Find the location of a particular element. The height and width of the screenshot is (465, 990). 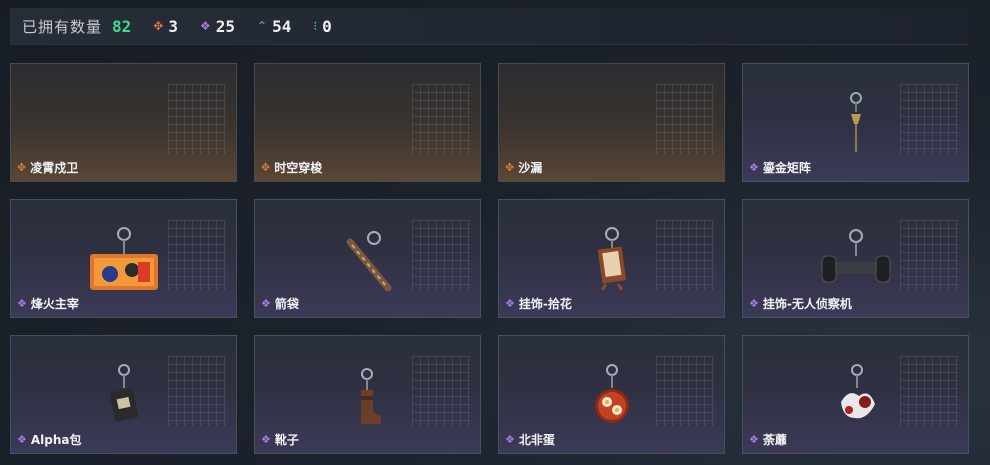

tumi-keychain-icon is located at coordinates (857, 391).